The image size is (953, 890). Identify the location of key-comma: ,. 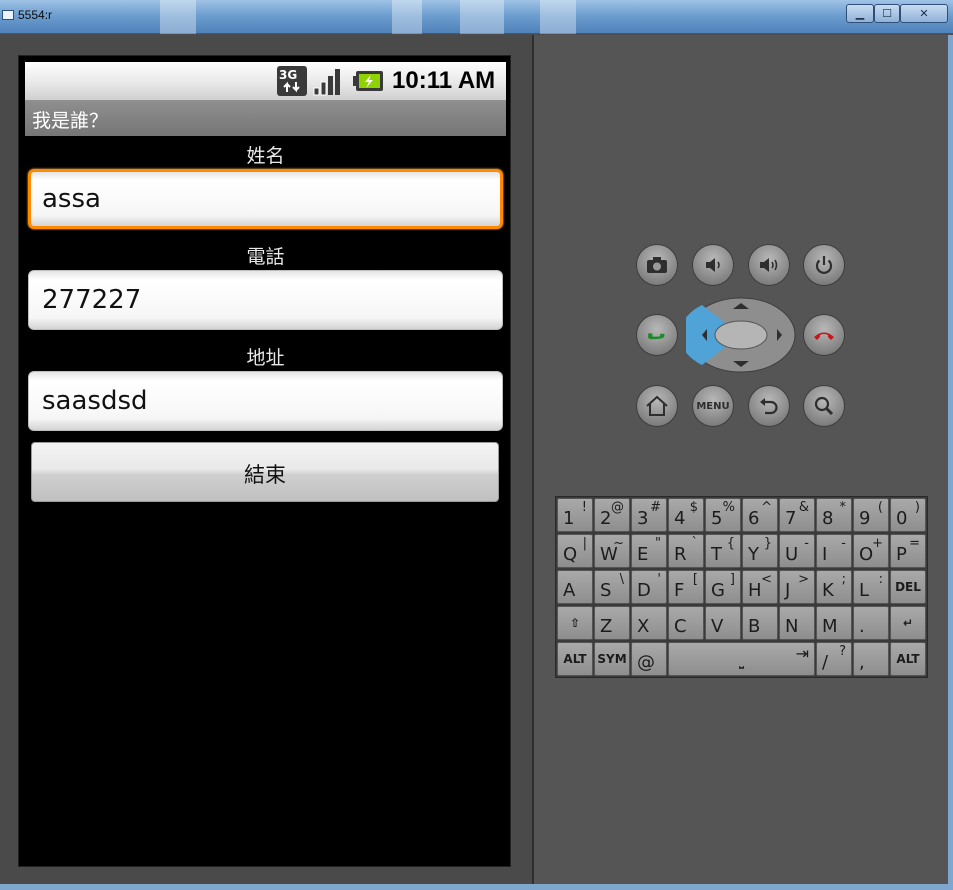
(871, 659).